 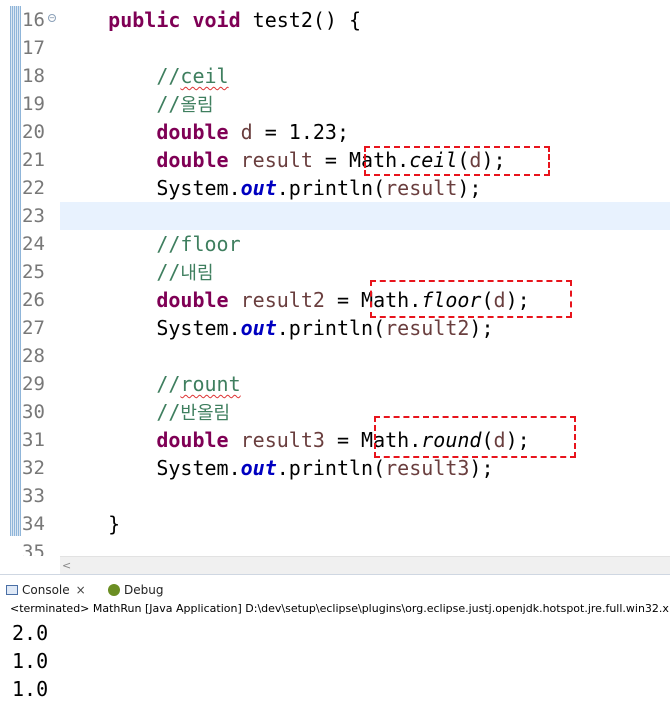 What do you see at coordinates (282, 440) in the screenshot?
I see `code-token: result3` at bounding box center [282, 440].